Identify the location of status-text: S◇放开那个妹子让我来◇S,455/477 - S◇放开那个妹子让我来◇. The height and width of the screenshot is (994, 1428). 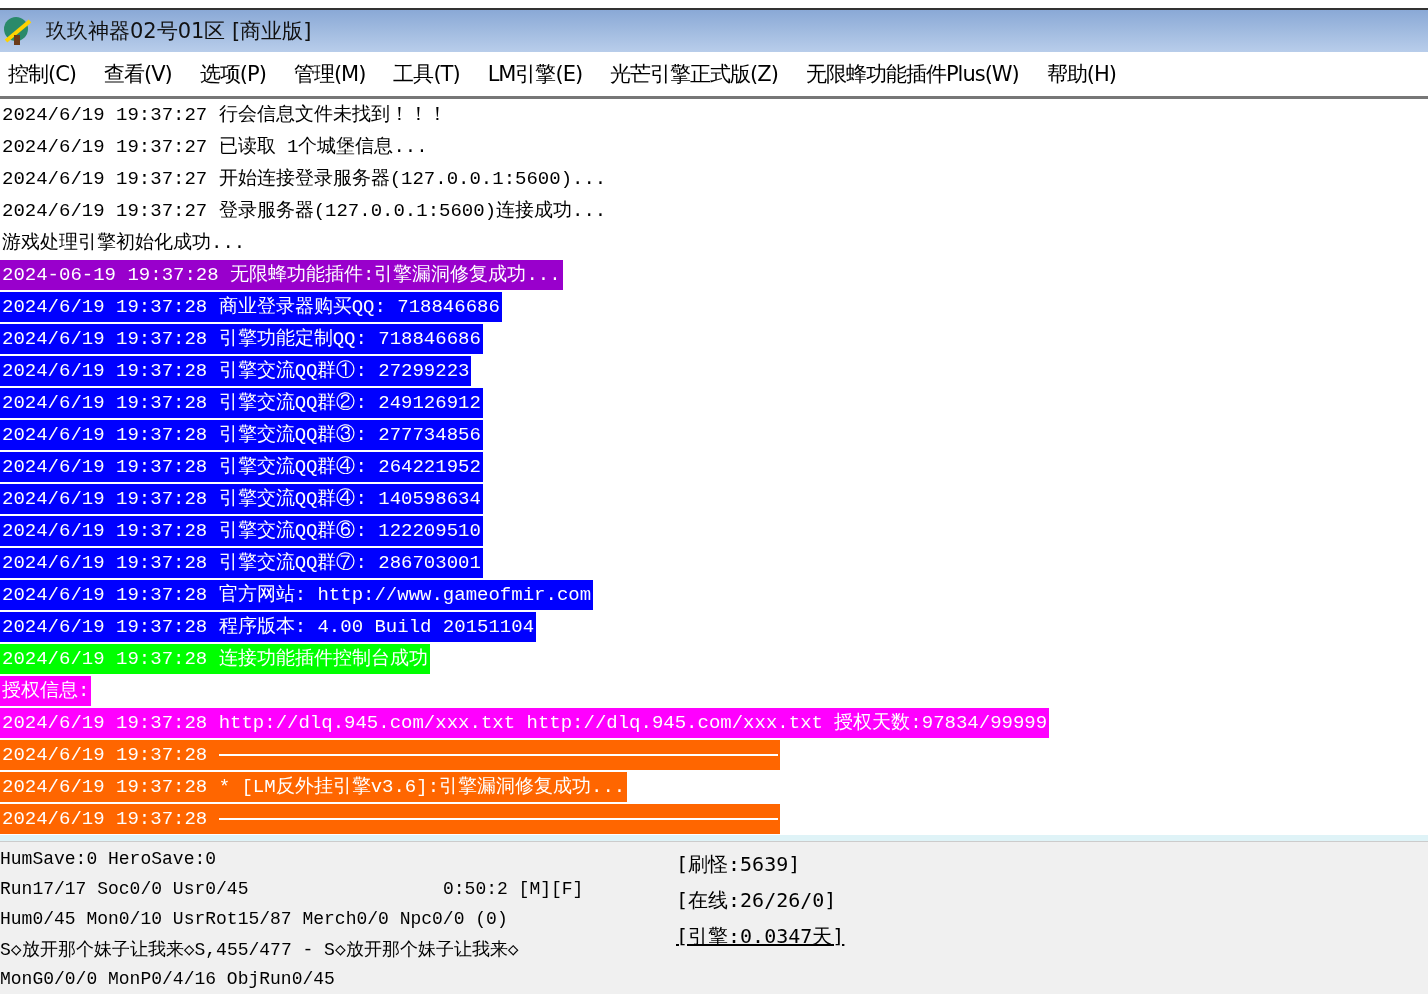
(259, 950).